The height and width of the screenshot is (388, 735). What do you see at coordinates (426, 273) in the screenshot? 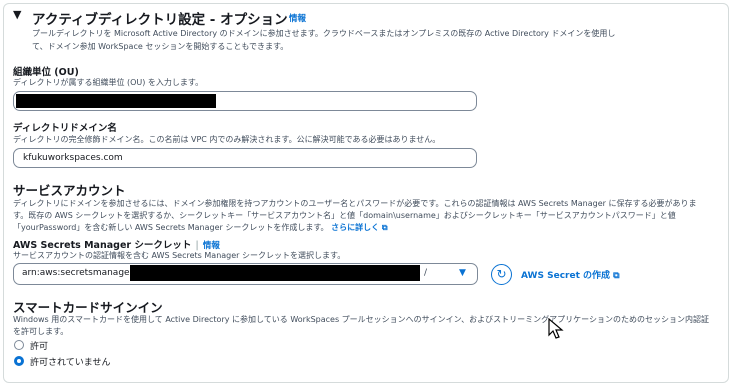
I see `secret-select-value-suffix: /` at bounding box center [426, 273].